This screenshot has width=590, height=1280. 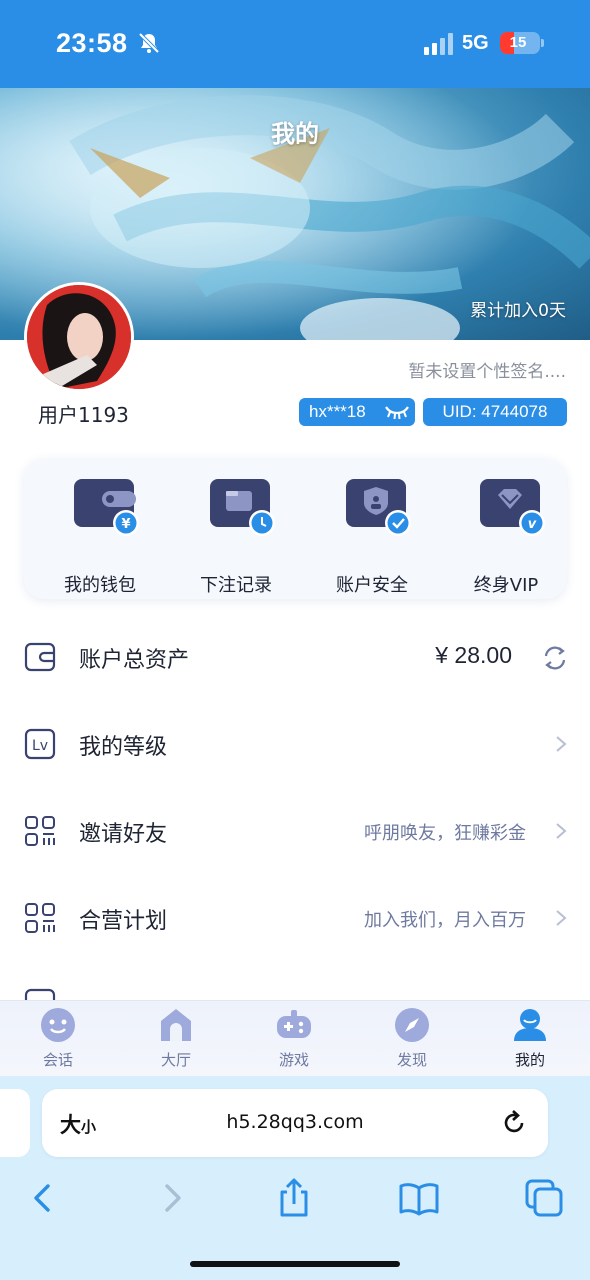 What do you see at coordinates (43, 1198) in the screenshot?
I see `back-icon` at bounding box center [43, 1198].